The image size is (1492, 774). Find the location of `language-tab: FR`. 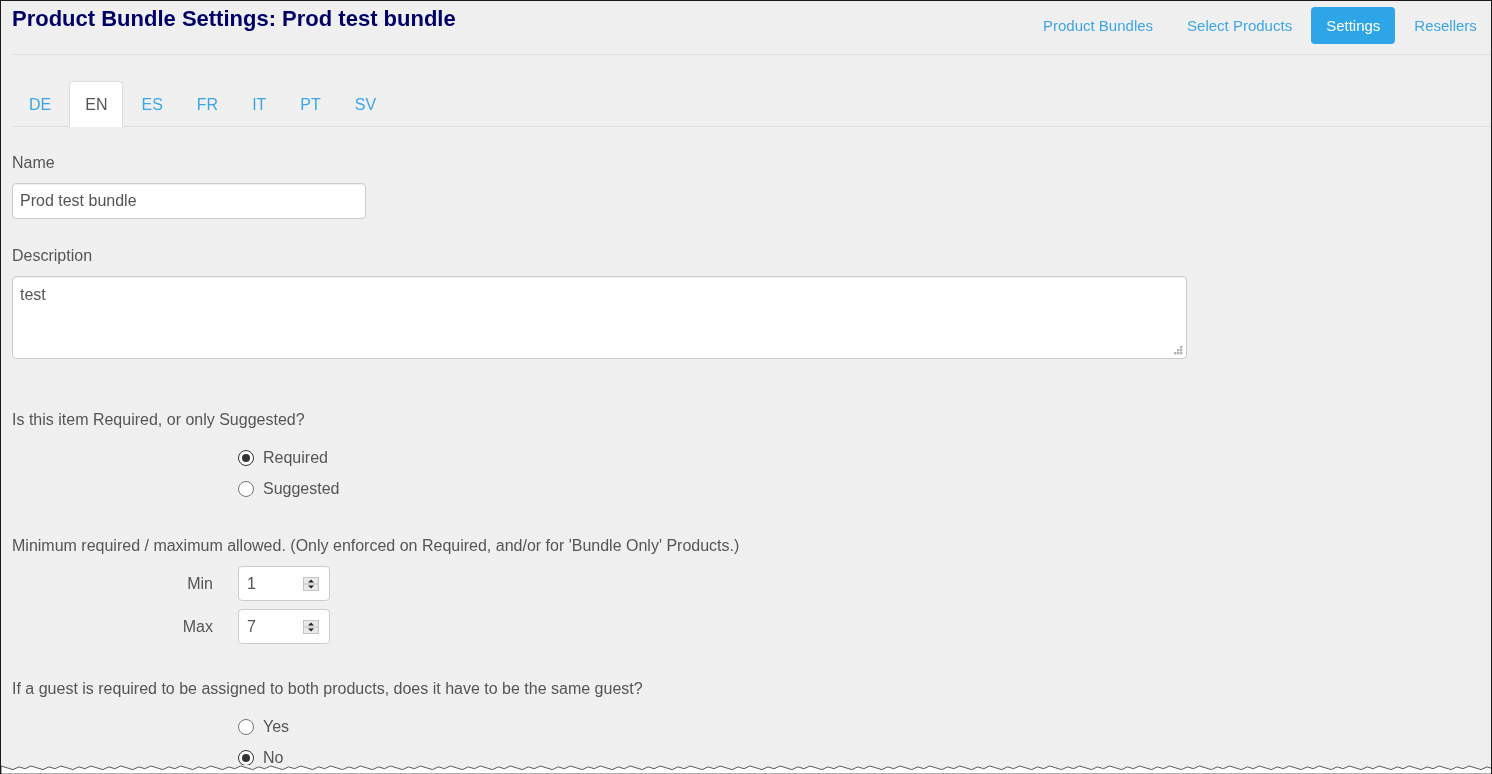

language-tab: FR is located at coordinates (207, 104).